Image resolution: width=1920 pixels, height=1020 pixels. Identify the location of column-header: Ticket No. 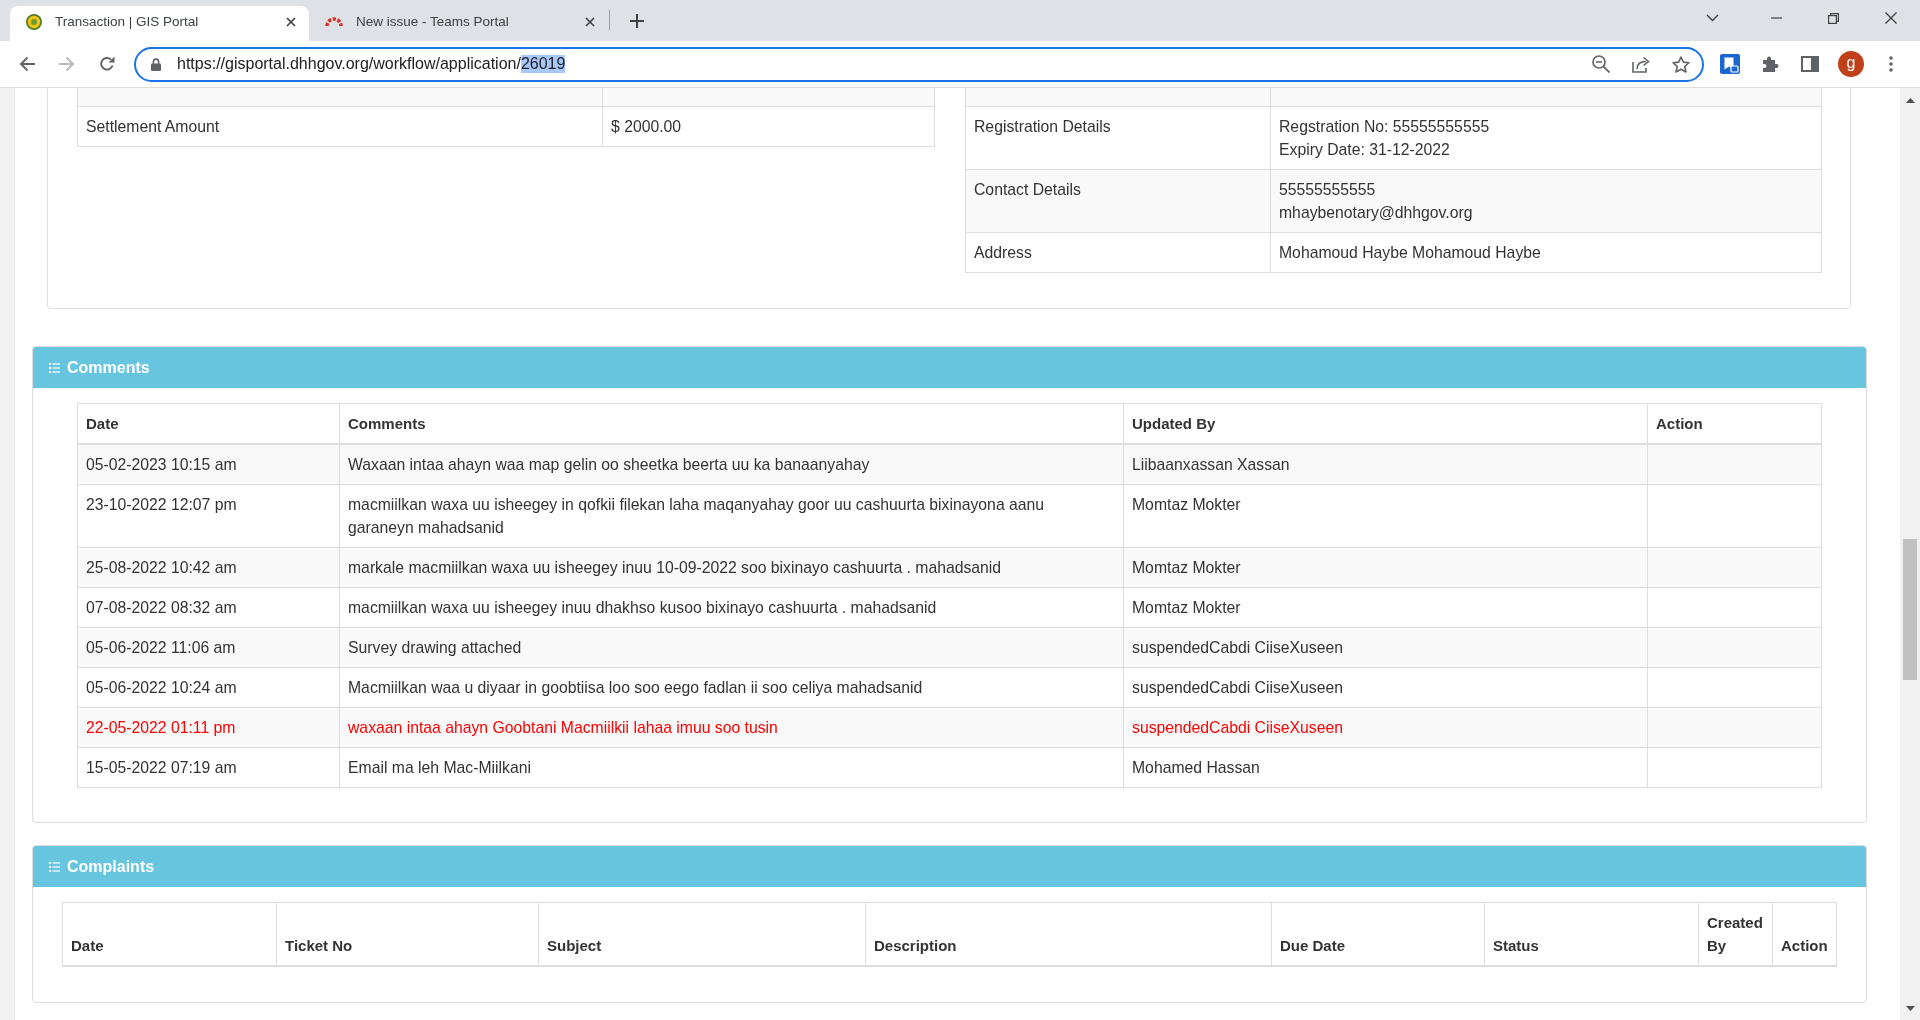
(407, 934).